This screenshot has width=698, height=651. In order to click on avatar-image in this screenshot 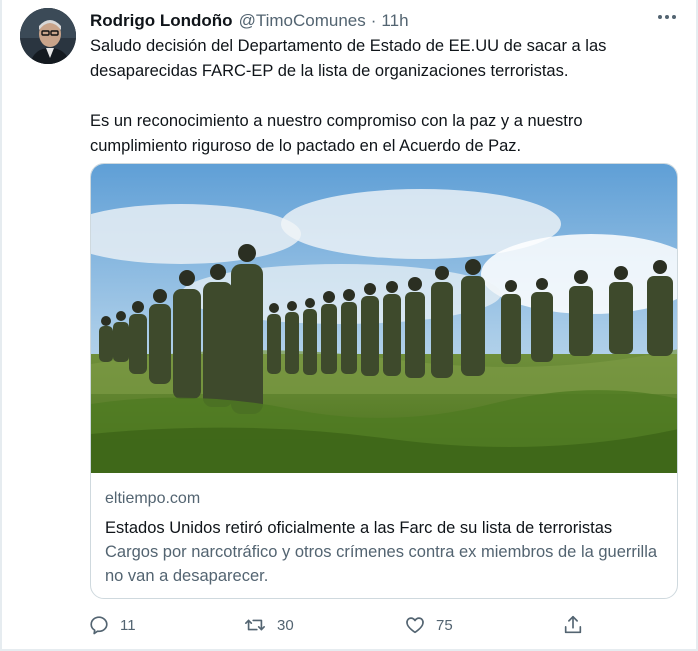, I will do `click(48, 36)`.